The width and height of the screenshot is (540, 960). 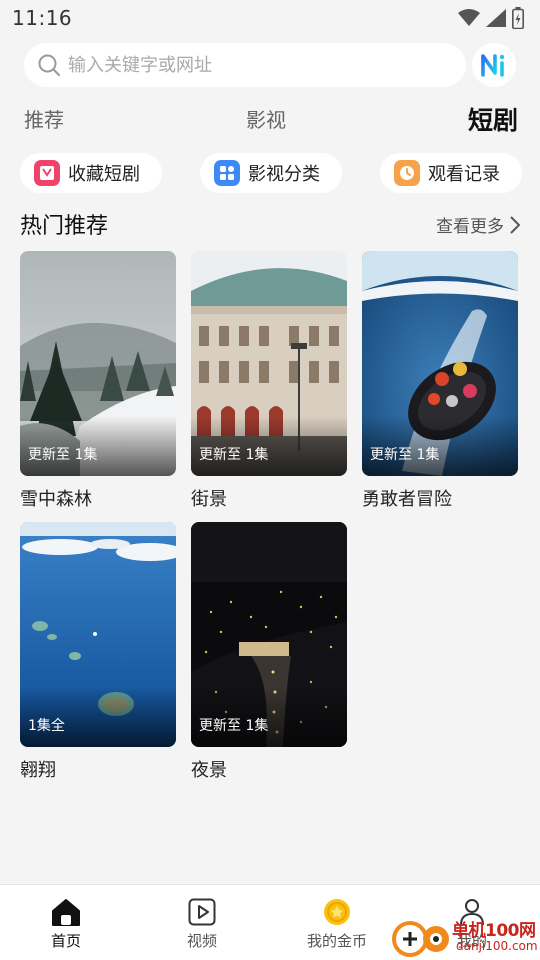 I want to click on ai-assistant-button, so click(x=494, y=65).